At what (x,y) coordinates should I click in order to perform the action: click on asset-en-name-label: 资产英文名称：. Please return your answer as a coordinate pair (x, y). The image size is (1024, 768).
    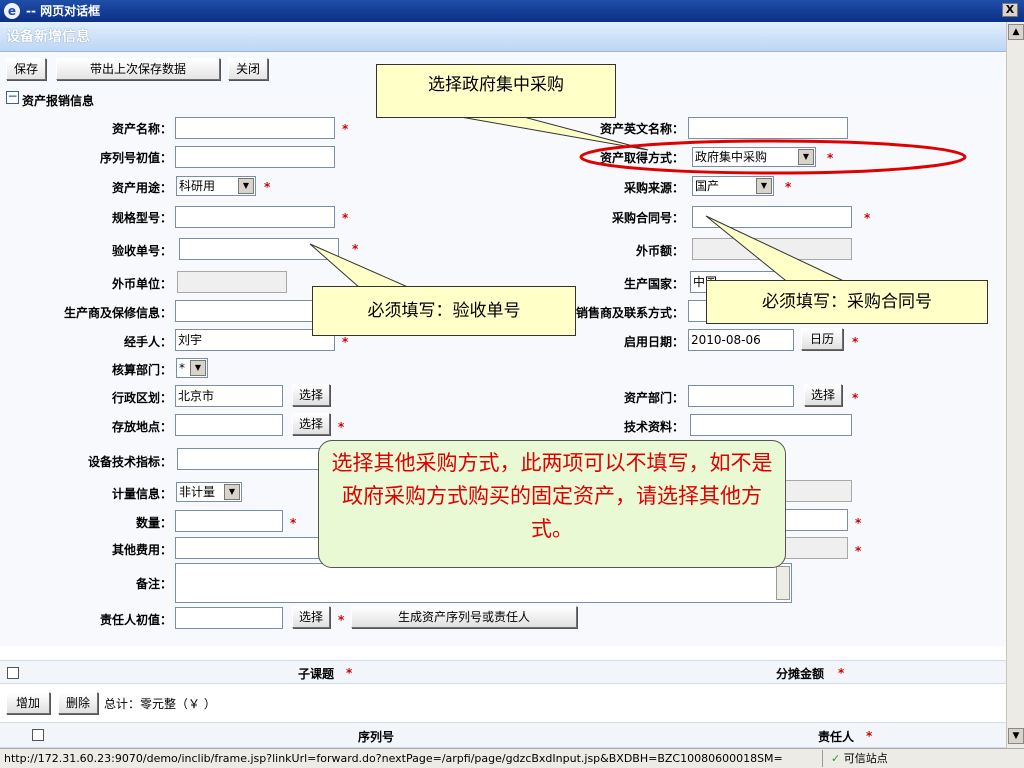
    Looking at the image, I should click on (641, 129).